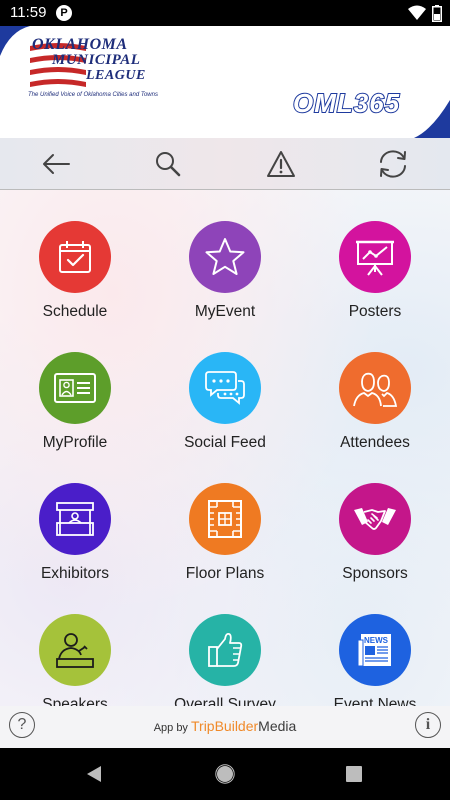 The width and height of the screenshot is (450, 800). I want to click on logo-line-3: LEAGUE, so click(116, 75).